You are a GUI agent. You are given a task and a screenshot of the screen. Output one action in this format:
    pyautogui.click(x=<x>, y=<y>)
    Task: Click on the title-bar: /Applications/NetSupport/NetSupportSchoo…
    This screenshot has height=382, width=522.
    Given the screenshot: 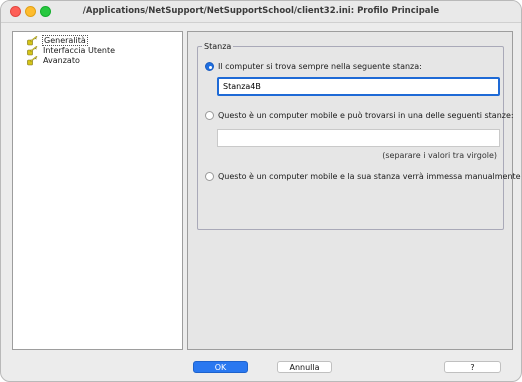 What is the action you would take?
    pyautogui.click(x=261, y=12)
    